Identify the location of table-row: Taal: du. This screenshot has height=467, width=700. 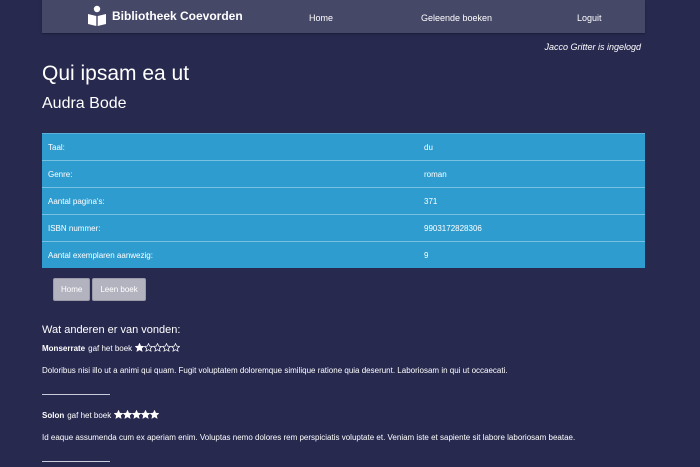
(343, 147).